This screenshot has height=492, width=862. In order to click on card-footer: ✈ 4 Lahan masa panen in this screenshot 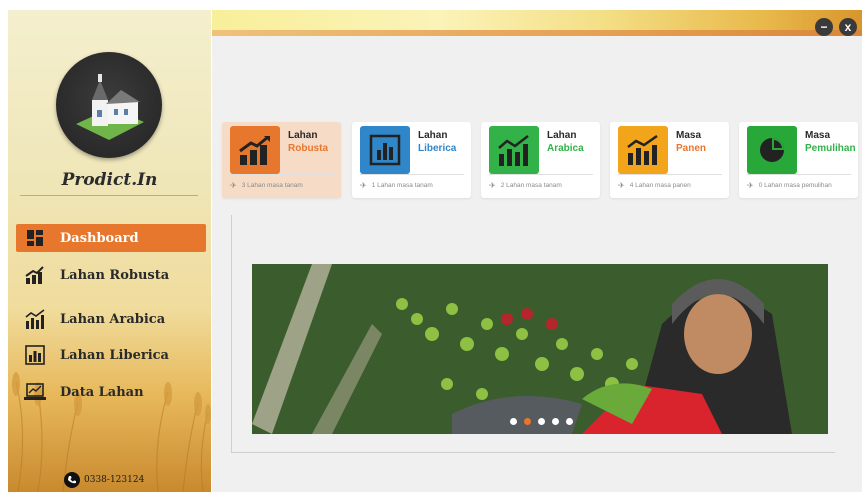, I will do `click(654, 185)`.